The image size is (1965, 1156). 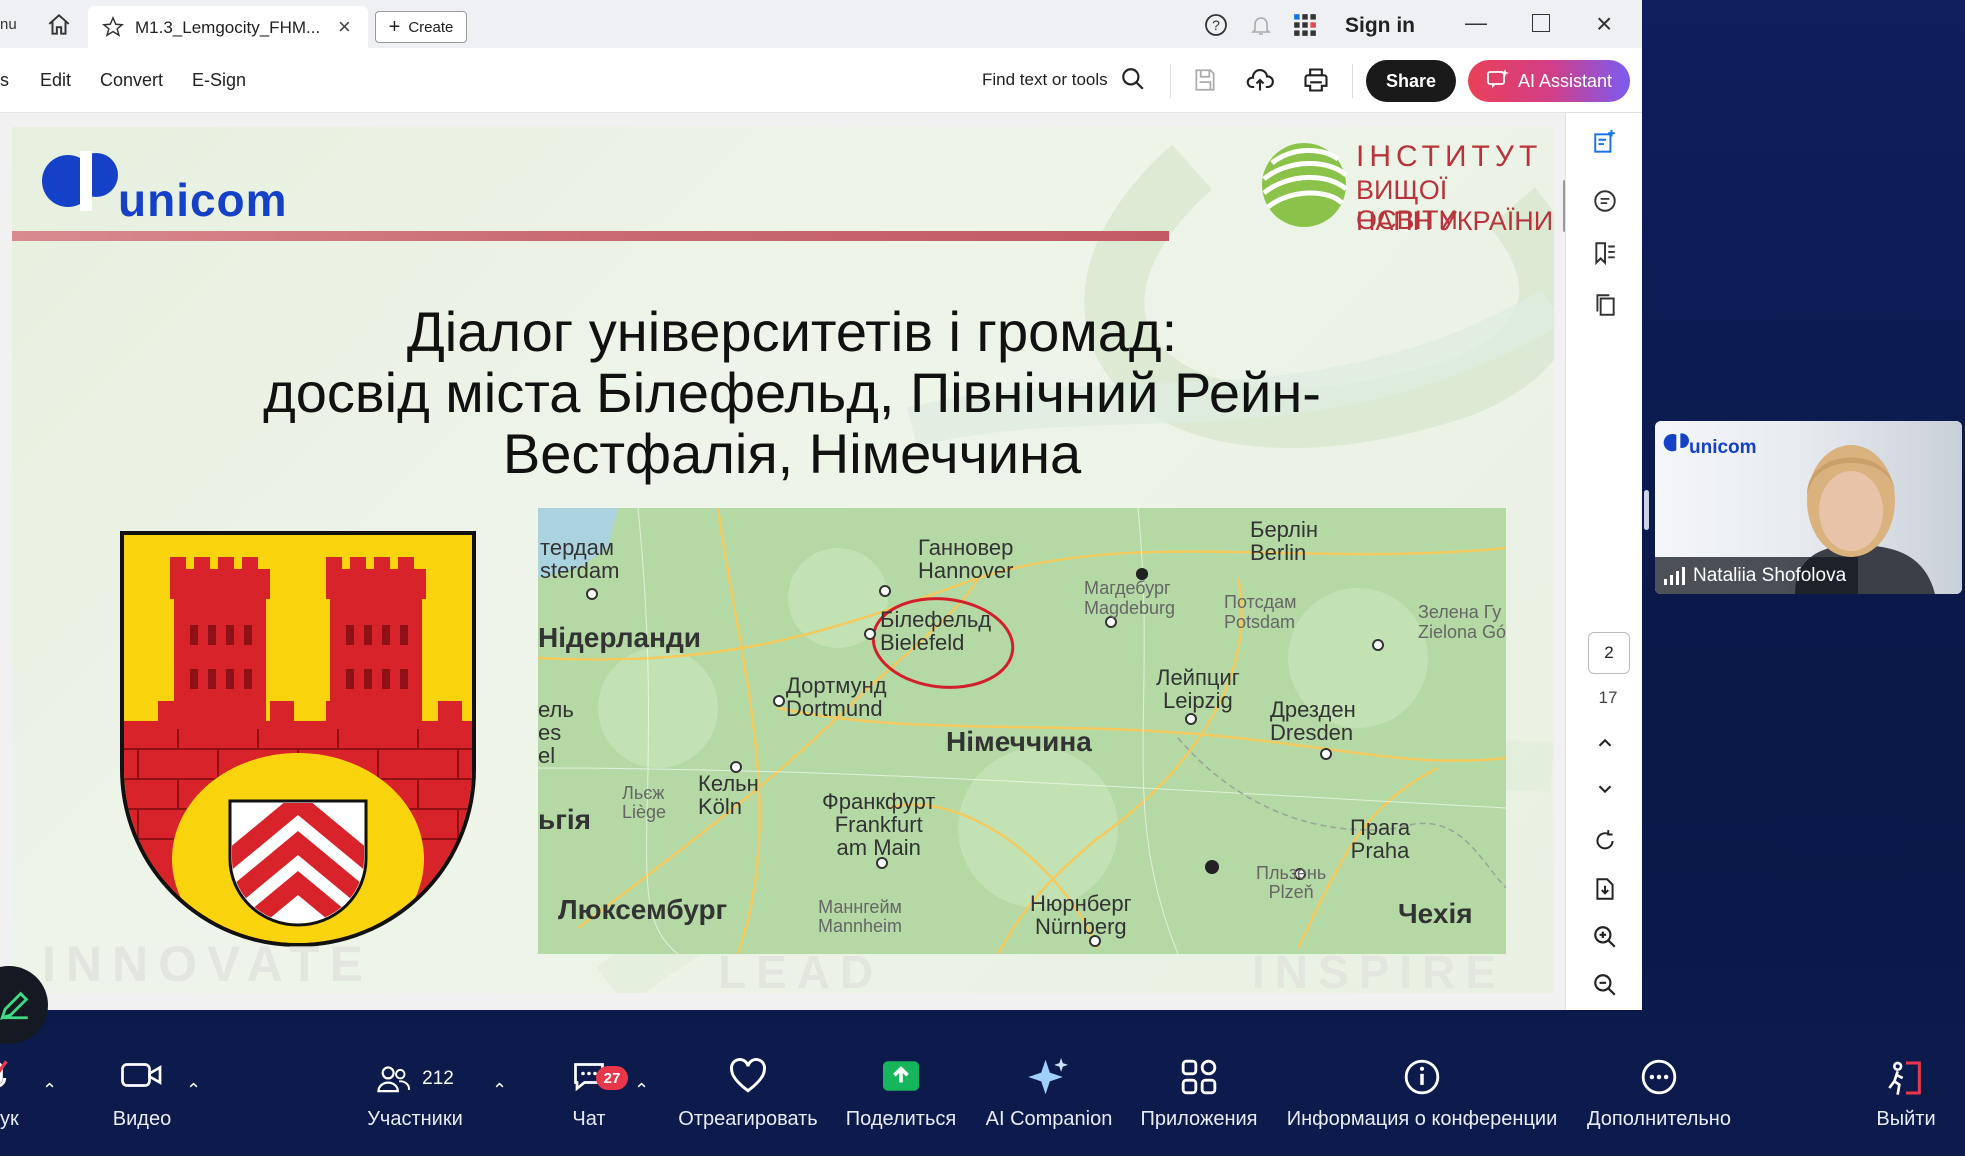 What do you see at coordinates (113, 29) in the screenshot?
I see `star-icon` at bounding box center [113, 29].